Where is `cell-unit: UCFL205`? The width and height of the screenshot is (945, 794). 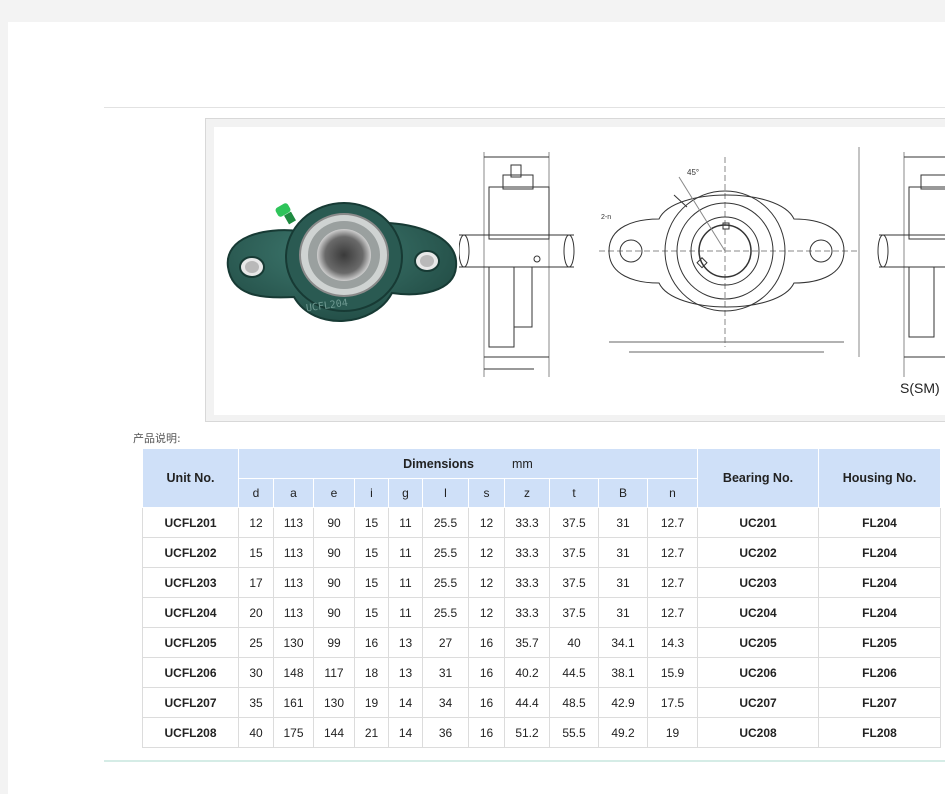 cell-unit: UCFL205 is located at coordinates (190, 642).